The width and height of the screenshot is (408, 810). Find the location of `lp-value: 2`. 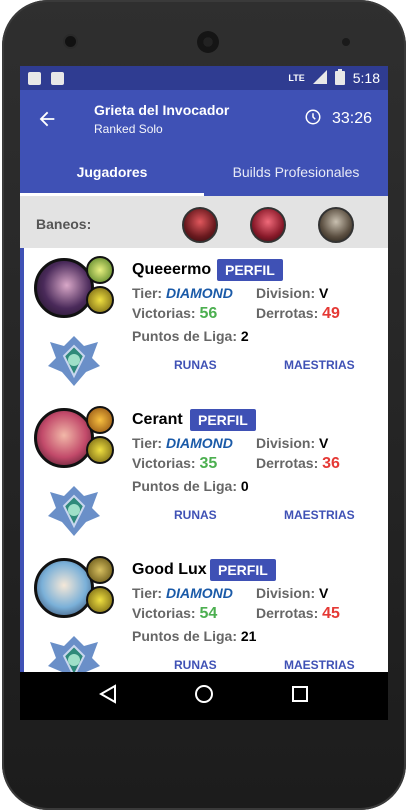

lp-value: 2 is located at coordinates (244, 336).